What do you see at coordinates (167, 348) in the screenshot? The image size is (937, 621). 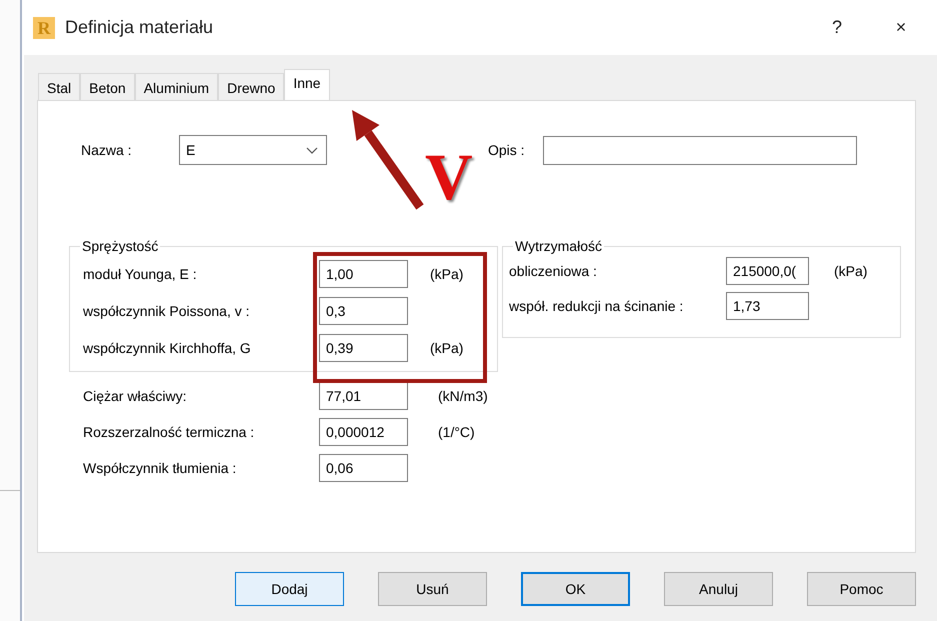 I see `field-label: współczynnik Kirchhoffa, G` at bounding box center [167, 348].